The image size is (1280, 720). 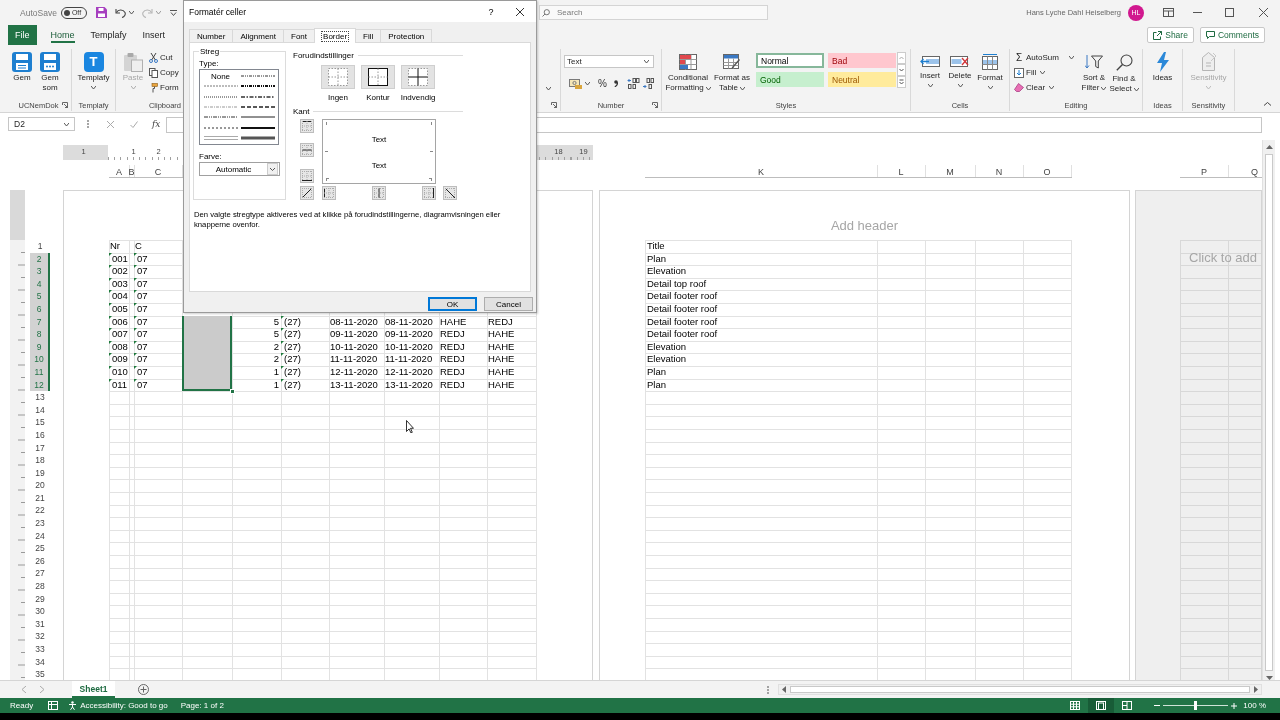 What do you see at coordinates (1232, 35) in the screenshot?
I see `comments-button: Comments` at bounding box center [1232, 35].